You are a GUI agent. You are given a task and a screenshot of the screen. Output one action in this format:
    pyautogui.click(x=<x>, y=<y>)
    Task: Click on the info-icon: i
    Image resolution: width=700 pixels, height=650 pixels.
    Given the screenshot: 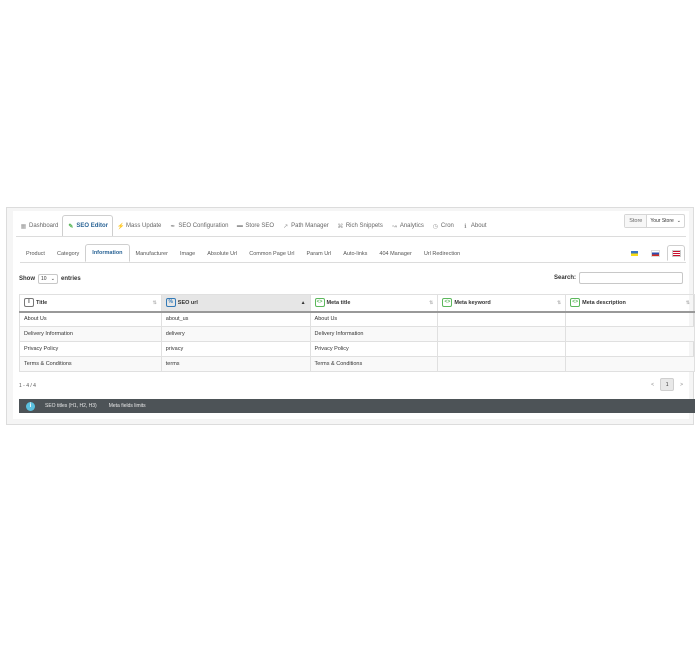 What is the action you would take?
    pyautogui.click(x=30, y=406)
    